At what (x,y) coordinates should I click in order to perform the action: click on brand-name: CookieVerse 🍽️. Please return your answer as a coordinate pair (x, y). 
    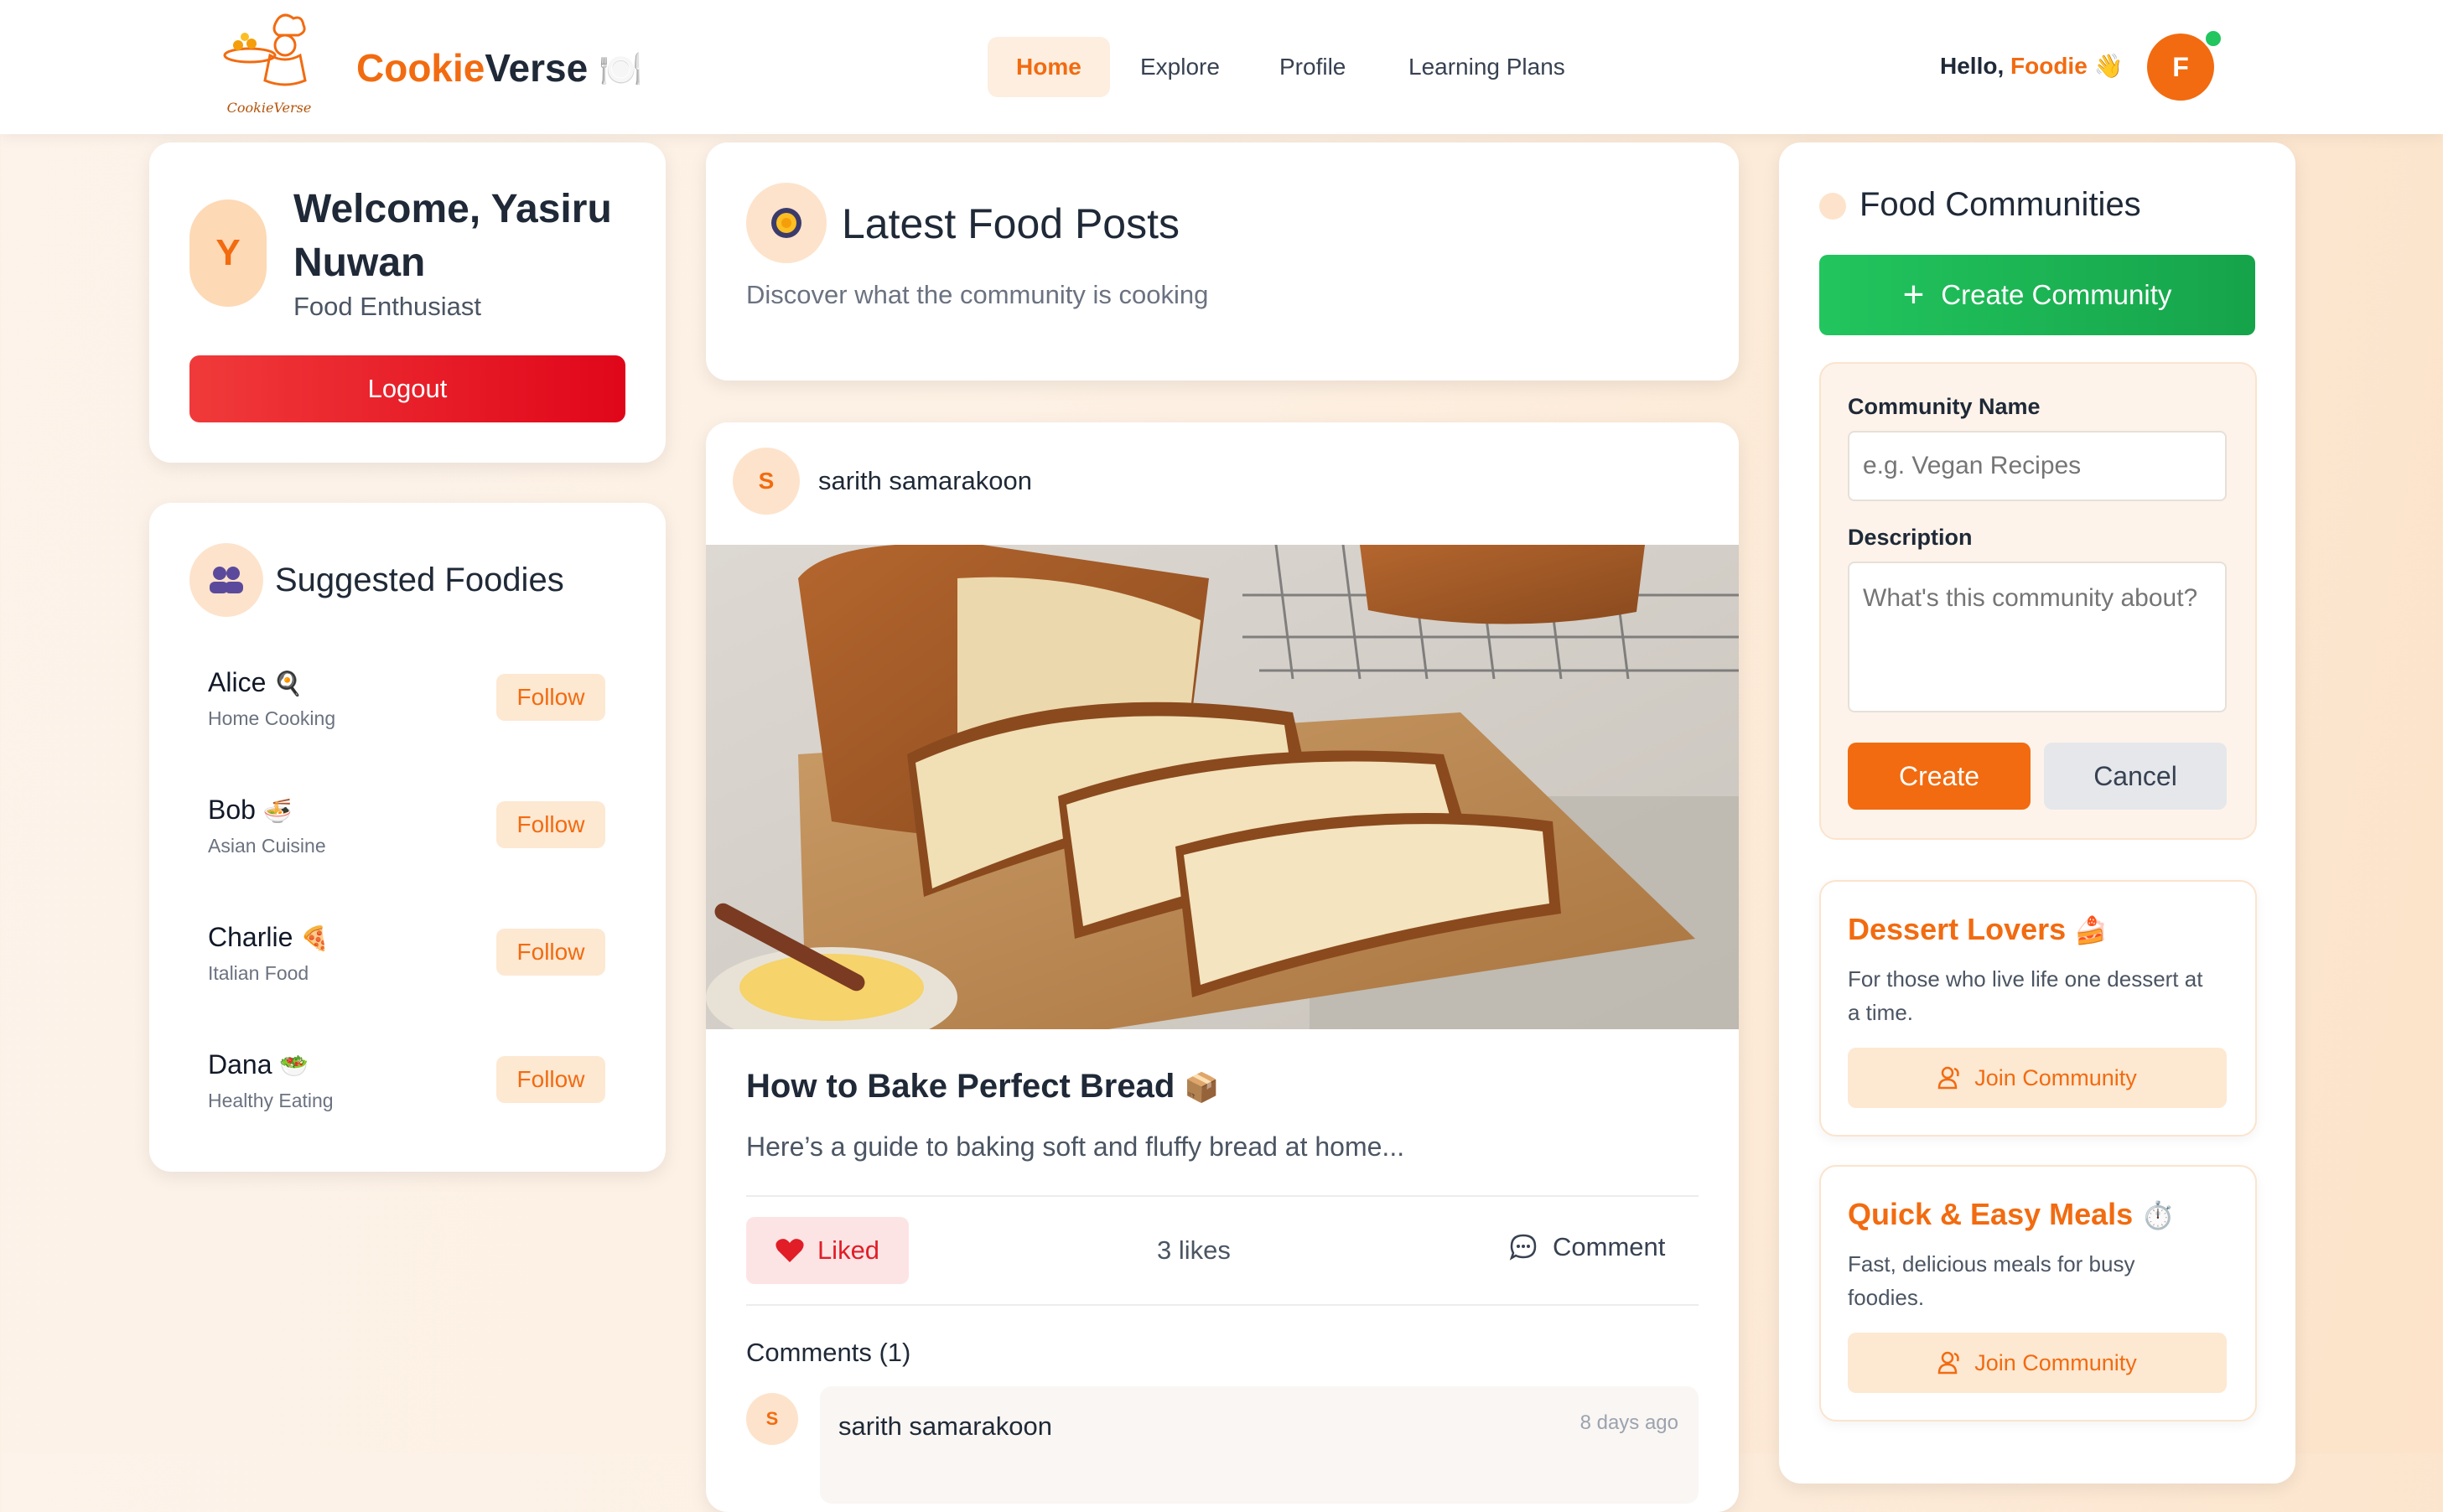
    Looking at the image, I should click on (499, 68).